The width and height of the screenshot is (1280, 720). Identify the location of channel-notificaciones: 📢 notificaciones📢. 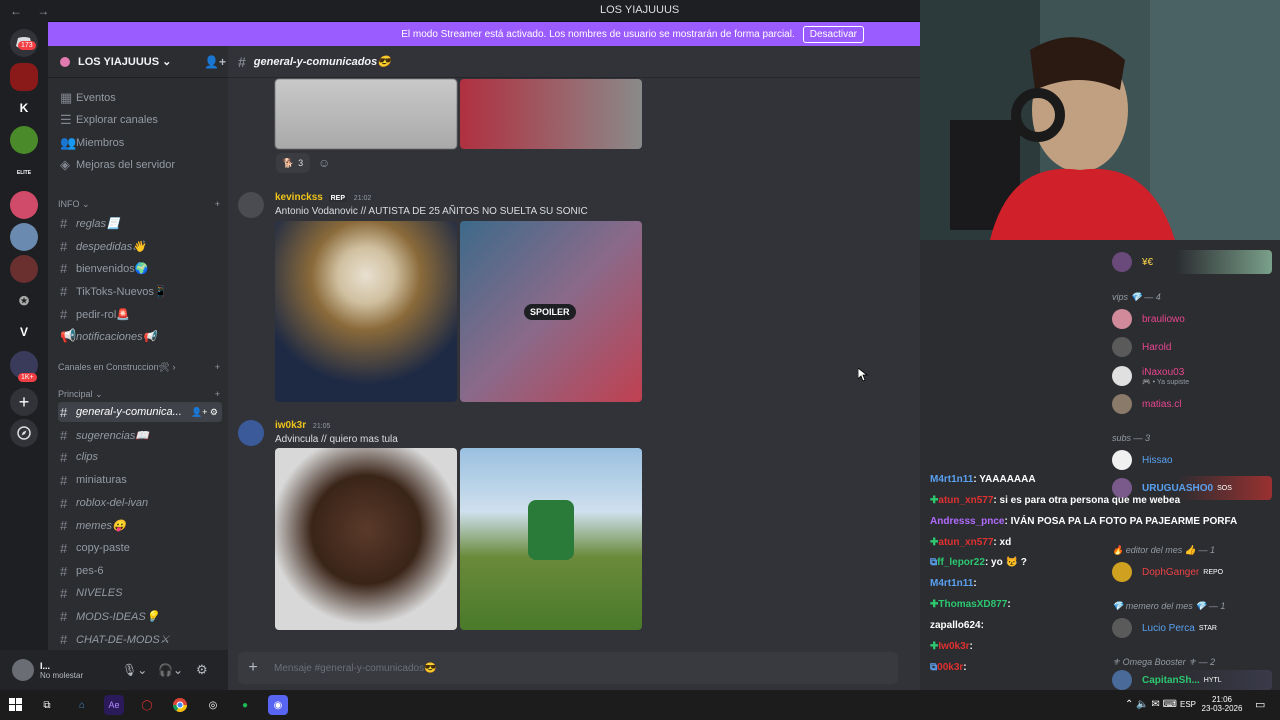
(140, 336).